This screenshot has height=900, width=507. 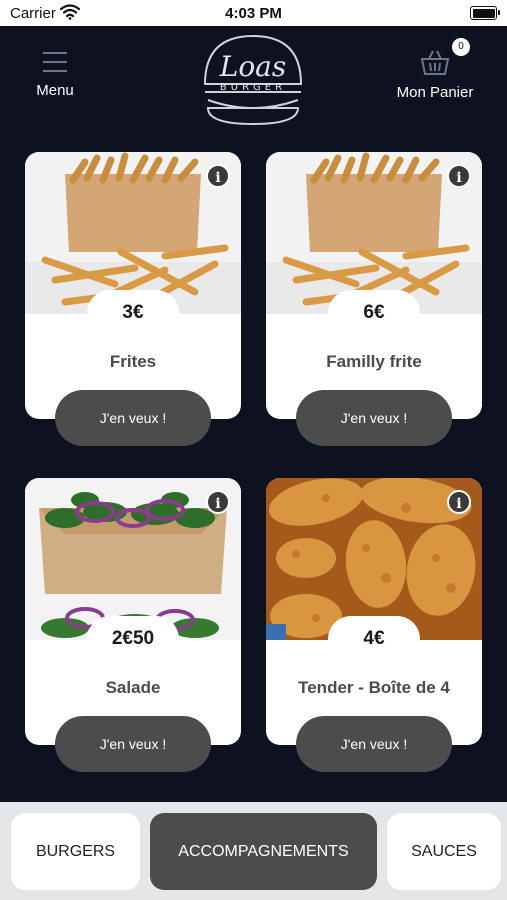 What do you see at coordinates (55, 62) in the screenshot?
I see `hamburger-icon` at bounding box center [55, 62].